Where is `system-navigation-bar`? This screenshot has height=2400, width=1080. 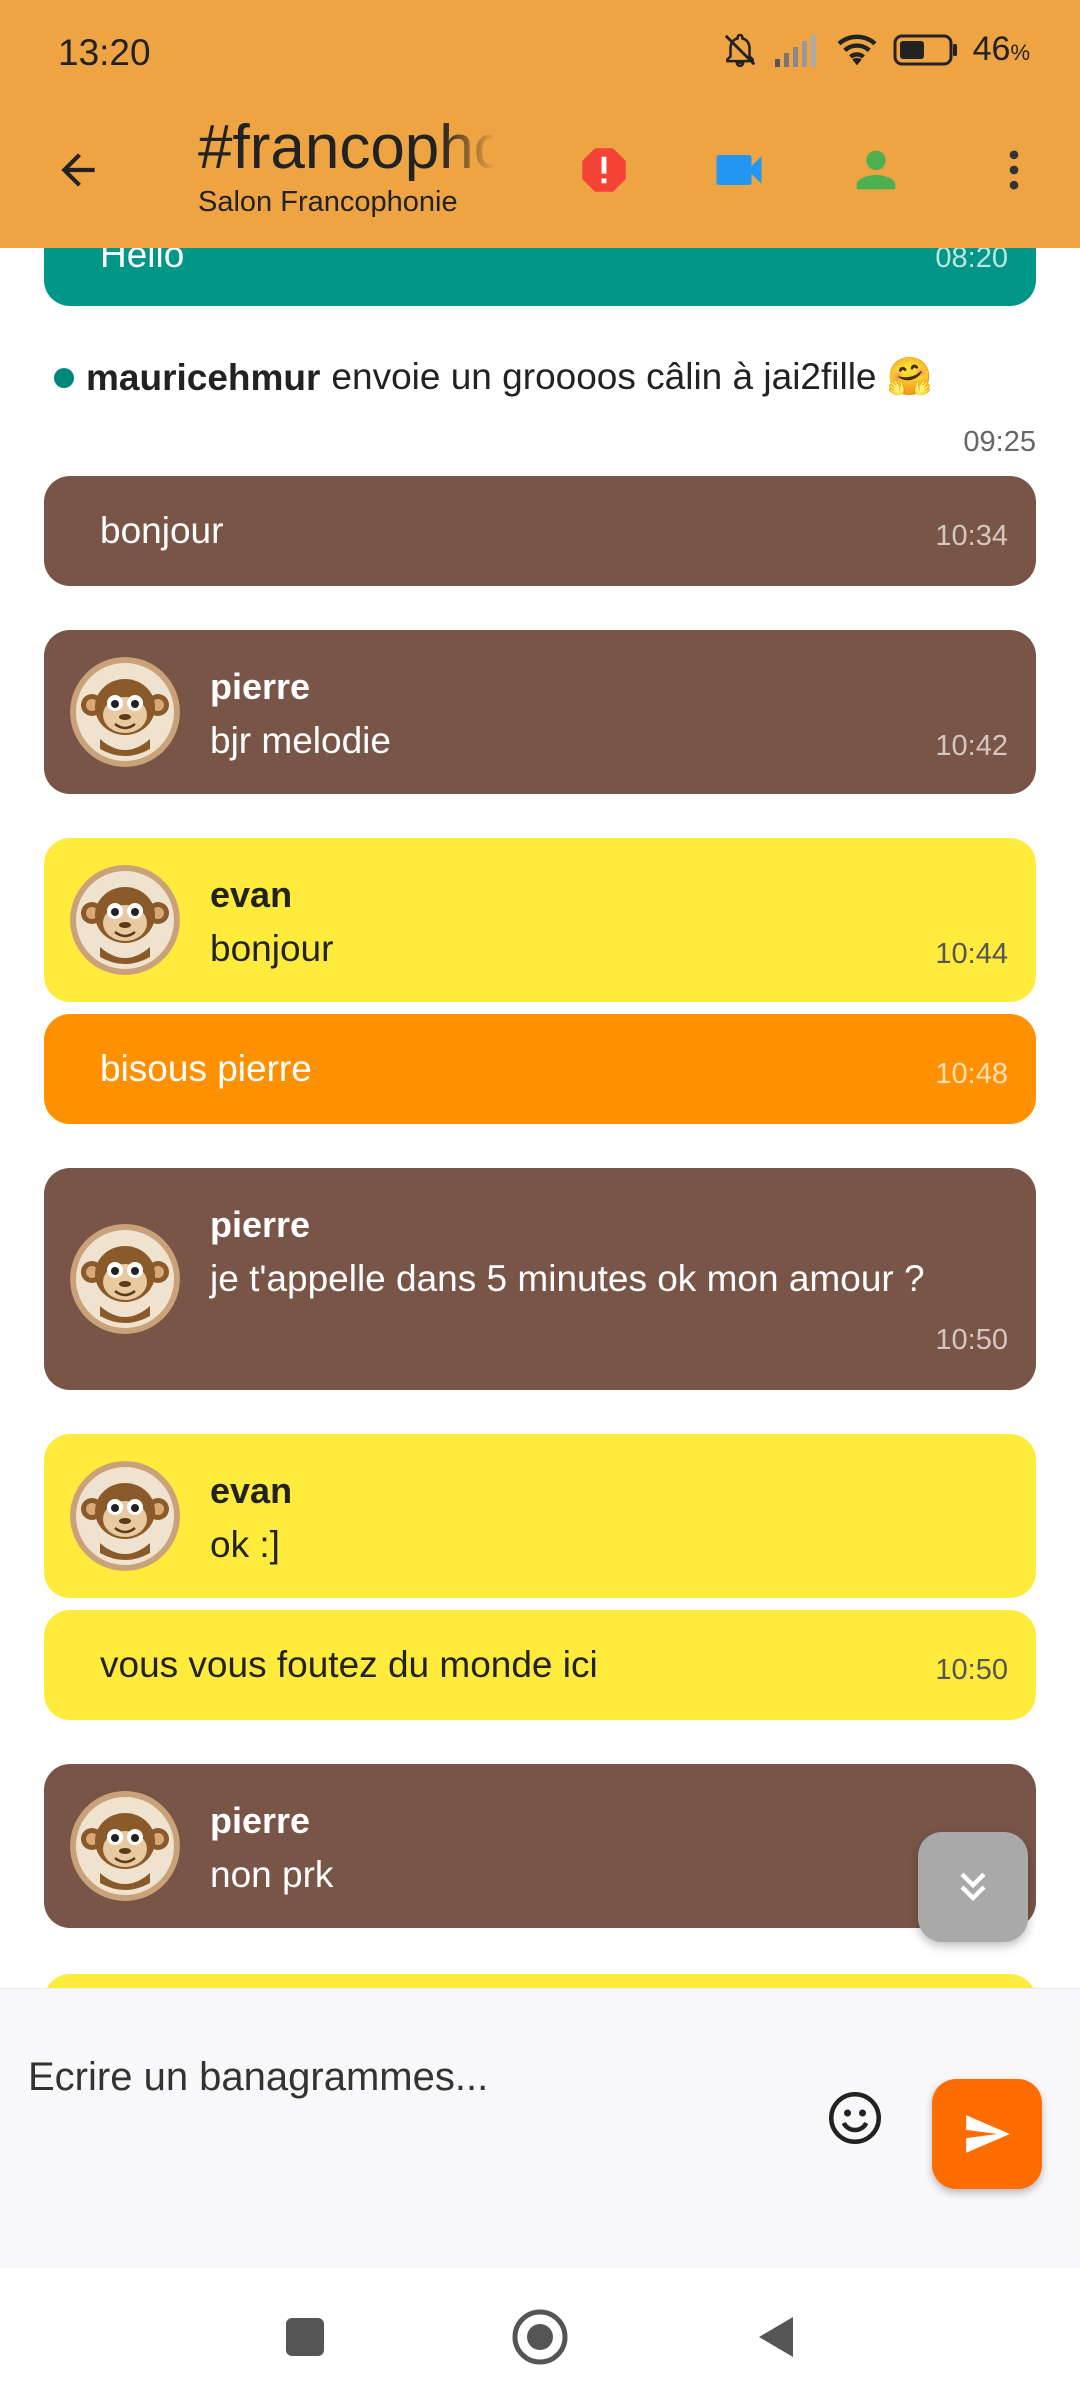 system-navigation-bar is located at coordinates (540, 2334).